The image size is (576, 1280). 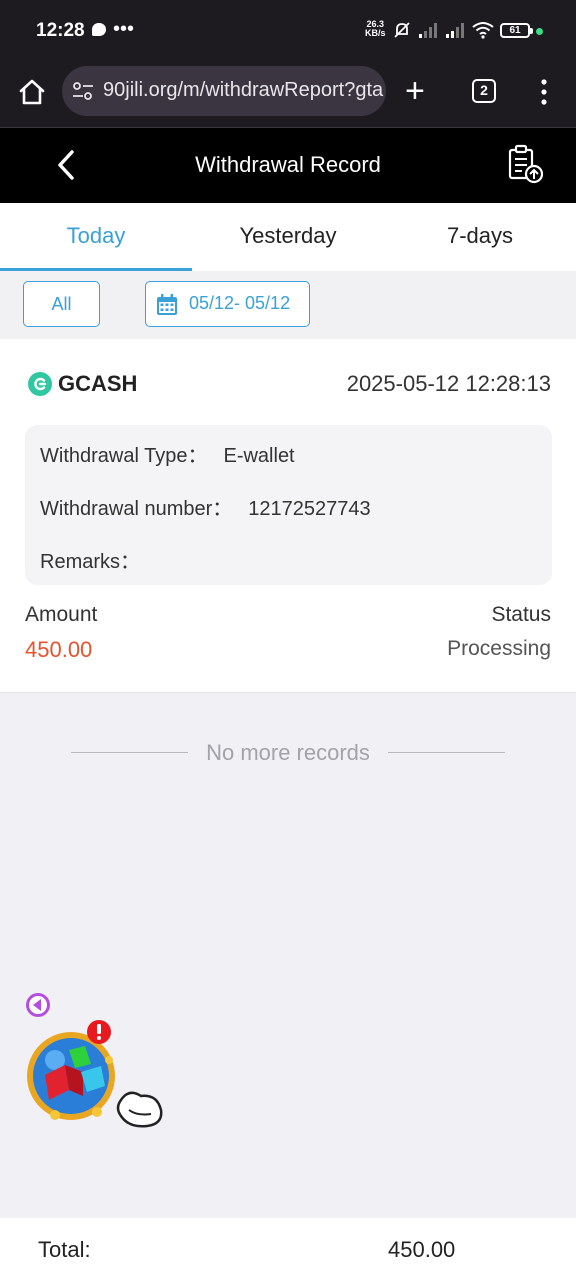 I want to click on app-header: Withdrawal Record, so click(x=288, y=165).